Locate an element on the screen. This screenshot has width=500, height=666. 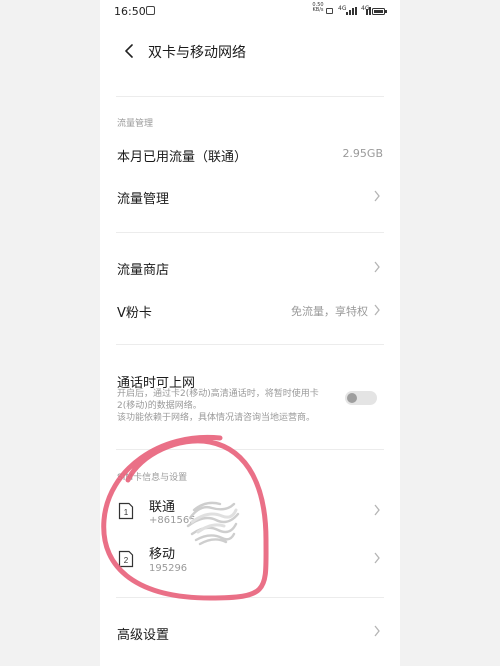
battery-tip is located at coordinates (386, 11).